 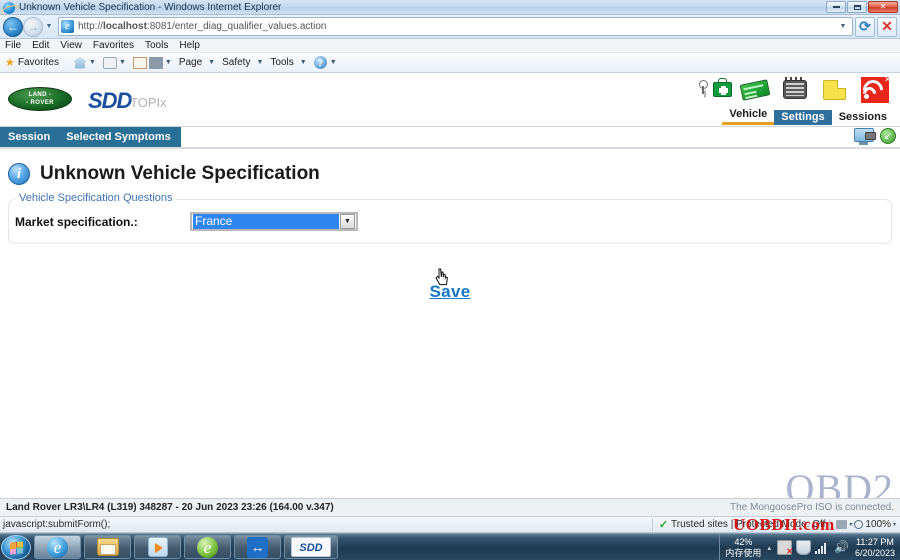 What do you see at coordinates (57, 524) in the screenshot?
I see `status-link-target: javascript:submitForm();` at bounding box center [57, 524].